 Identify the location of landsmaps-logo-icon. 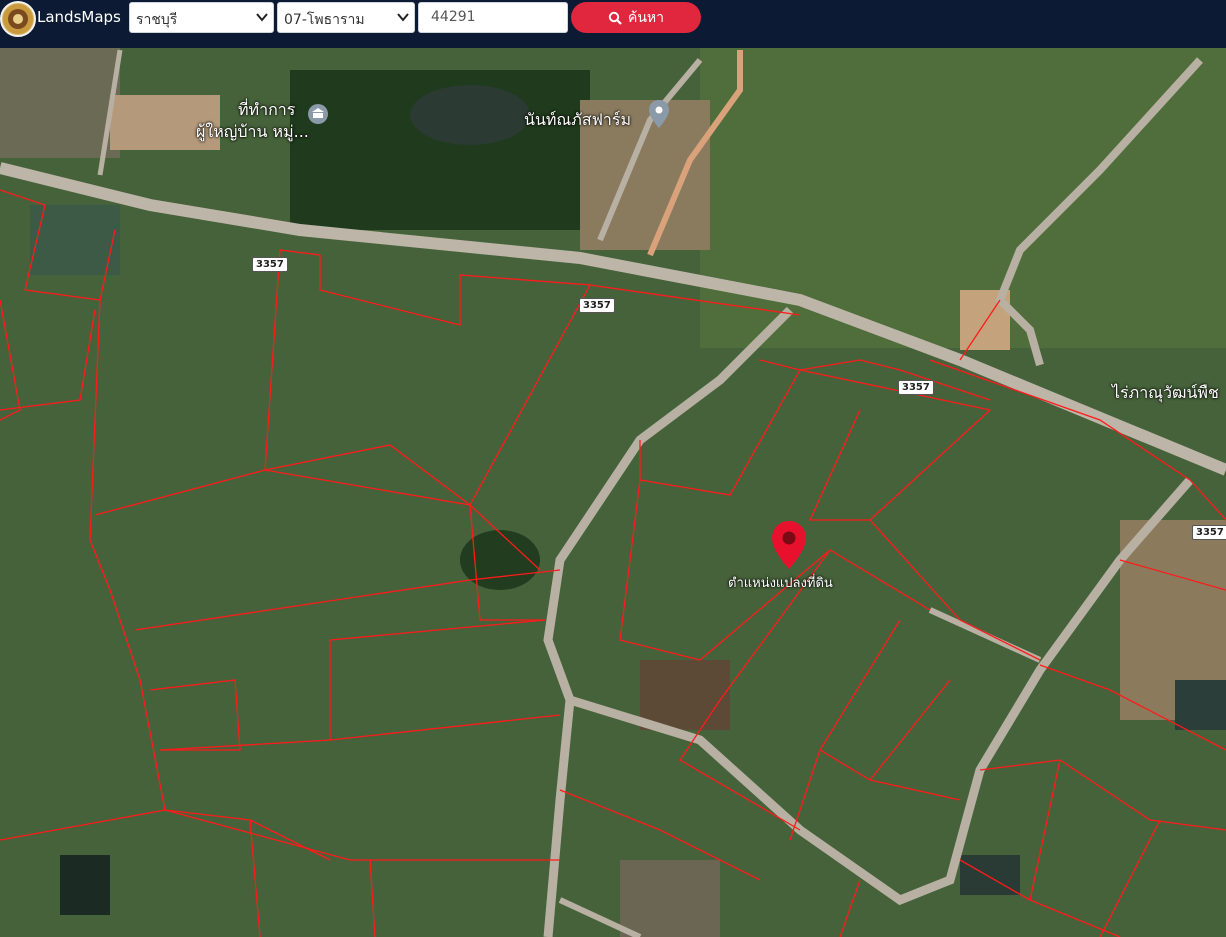
(18, 19).